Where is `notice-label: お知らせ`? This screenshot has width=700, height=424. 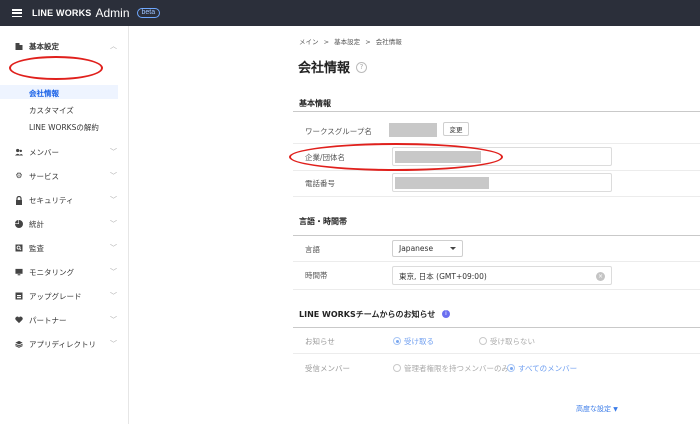 notice-label: お知らせ is located at coordinates (320, 341).